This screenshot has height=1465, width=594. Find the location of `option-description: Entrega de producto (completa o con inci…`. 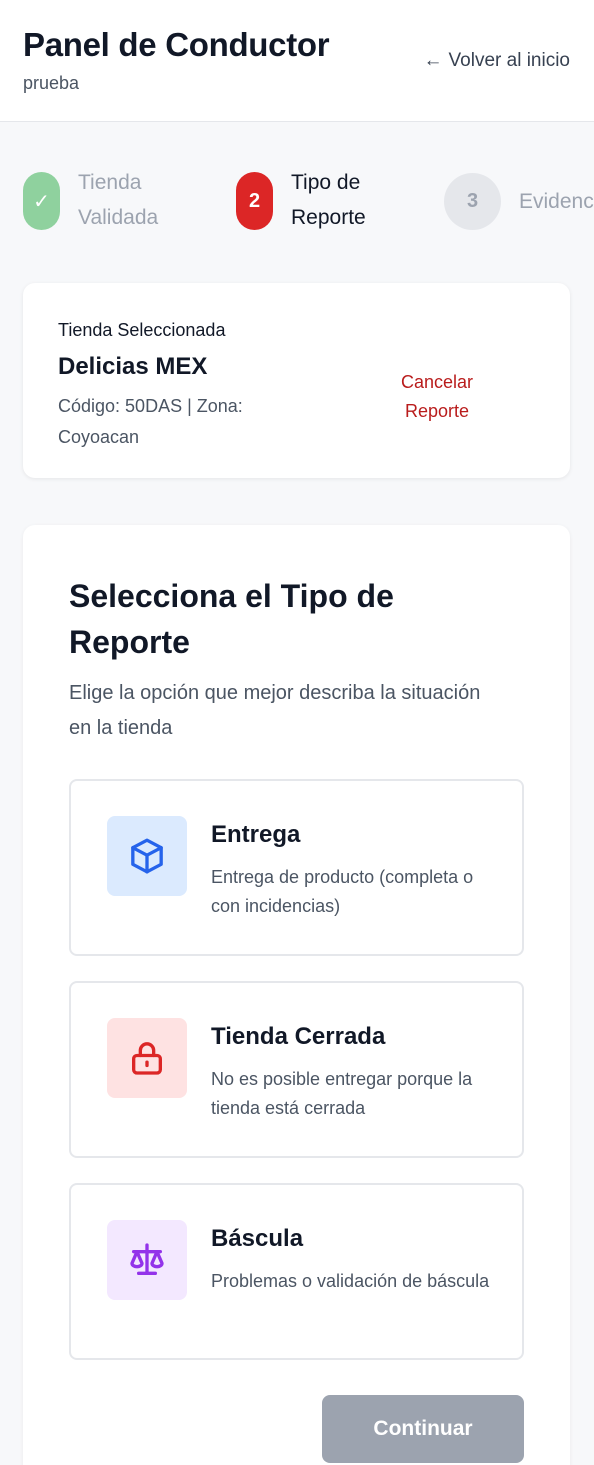

option-description: Entrega de producto (completa o con inci… is located at coordinates (342, 891).